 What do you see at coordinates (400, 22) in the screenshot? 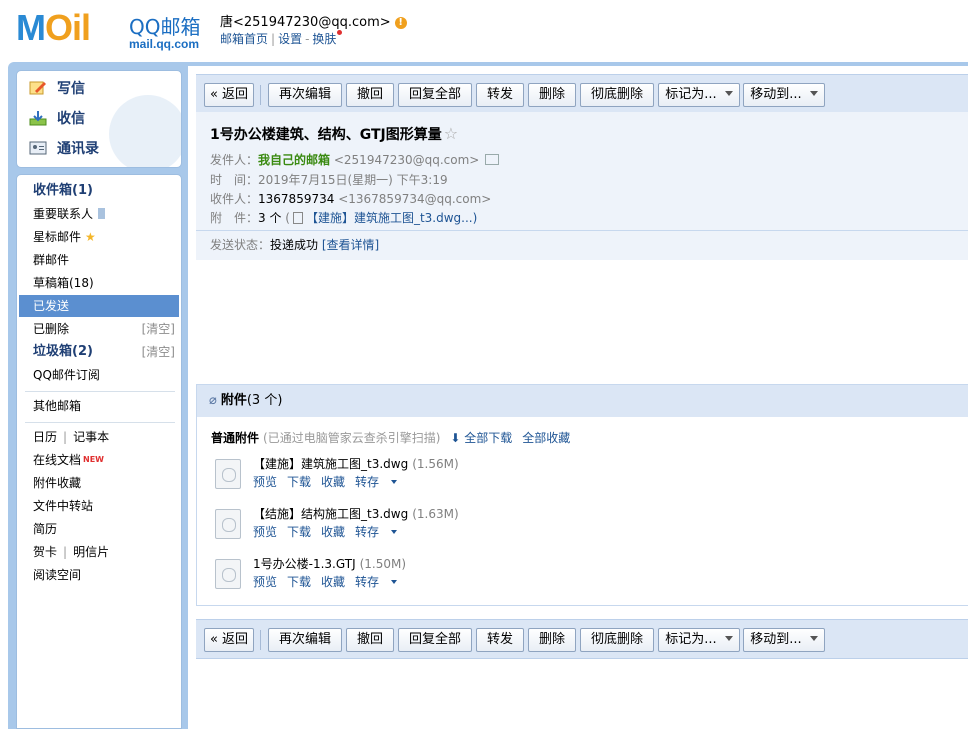
I see `warning-icon: !` at bounding box center [400, 22].